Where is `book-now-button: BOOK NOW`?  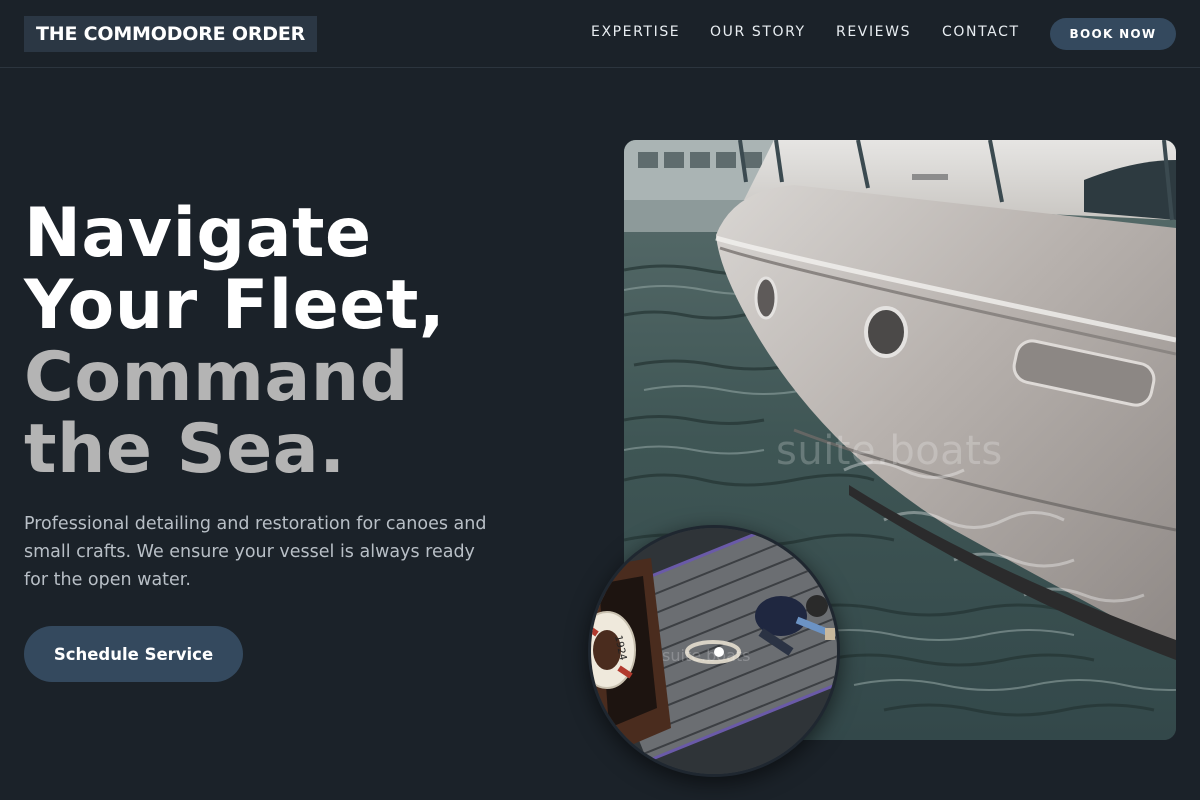 book-now-button: BOOK NOW is located at coordinates (1113, 34).